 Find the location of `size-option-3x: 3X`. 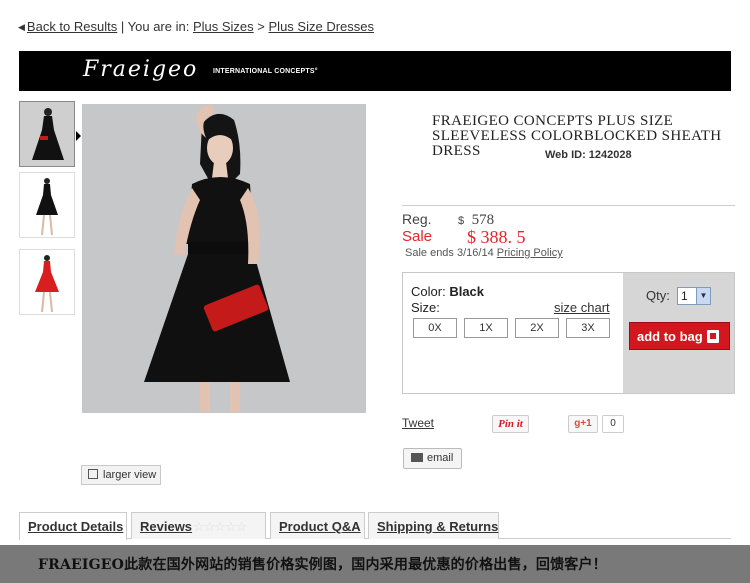

size-option-3x: 3X is located at coordinates (588, 328).